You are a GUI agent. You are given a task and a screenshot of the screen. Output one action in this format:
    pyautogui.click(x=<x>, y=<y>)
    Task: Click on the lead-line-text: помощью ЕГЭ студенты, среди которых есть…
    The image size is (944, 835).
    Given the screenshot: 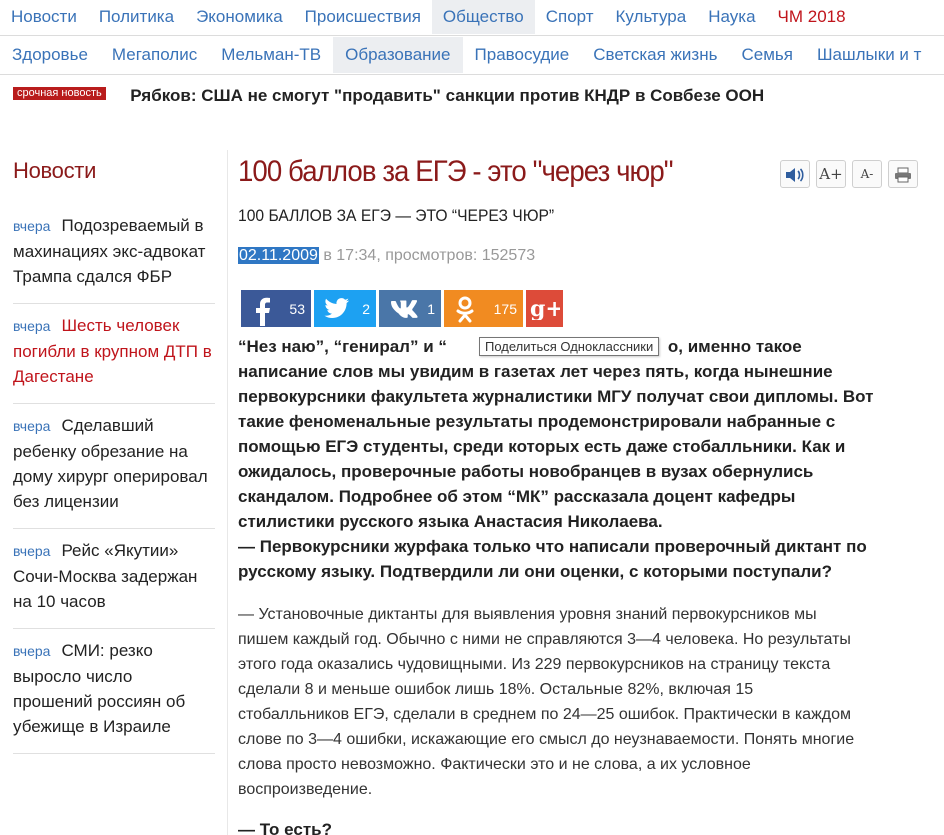 What is the action you would take?
    pyautogui.click(x=542, y=446)
    